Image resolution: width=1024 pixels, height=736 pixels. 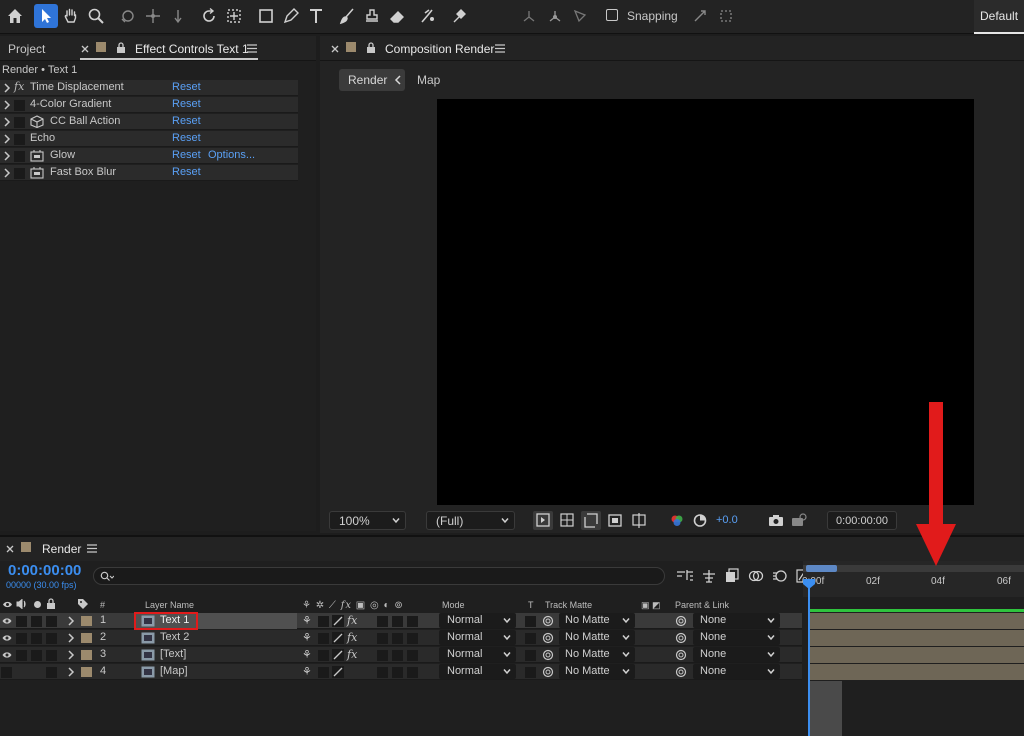 I want to click on mask-path-visibility-icon, so click(x=615, y=520).